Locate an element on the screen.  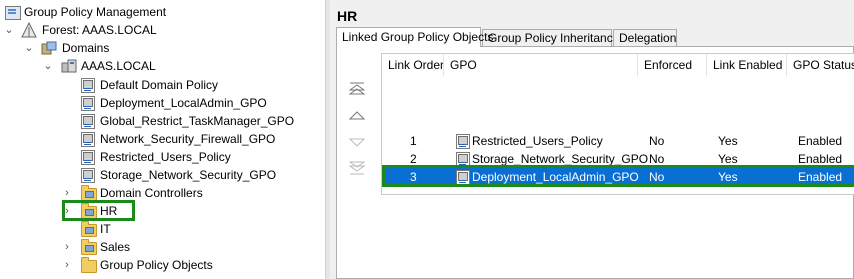
gpo-name-cell: Restricted_Users_Policy is located at coordinates (537, 141).